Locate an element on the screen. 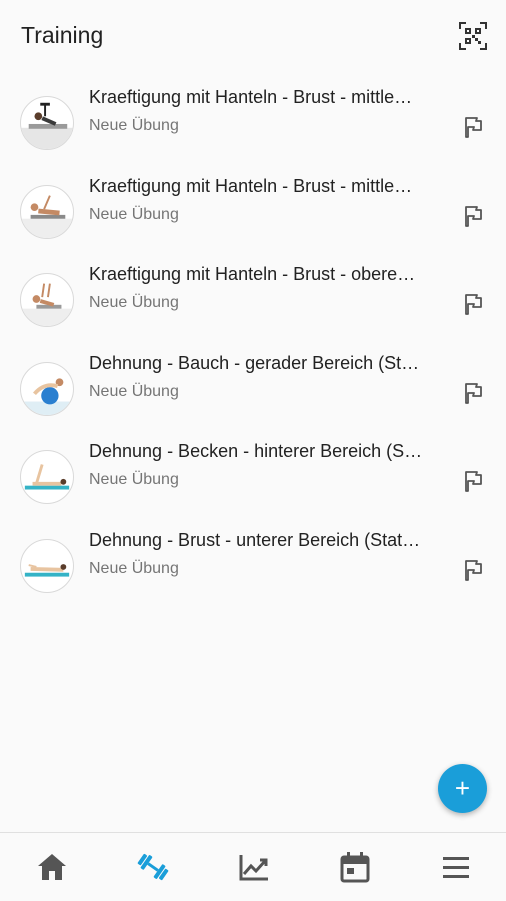  nav-menu is located at coordinates (456, 867).